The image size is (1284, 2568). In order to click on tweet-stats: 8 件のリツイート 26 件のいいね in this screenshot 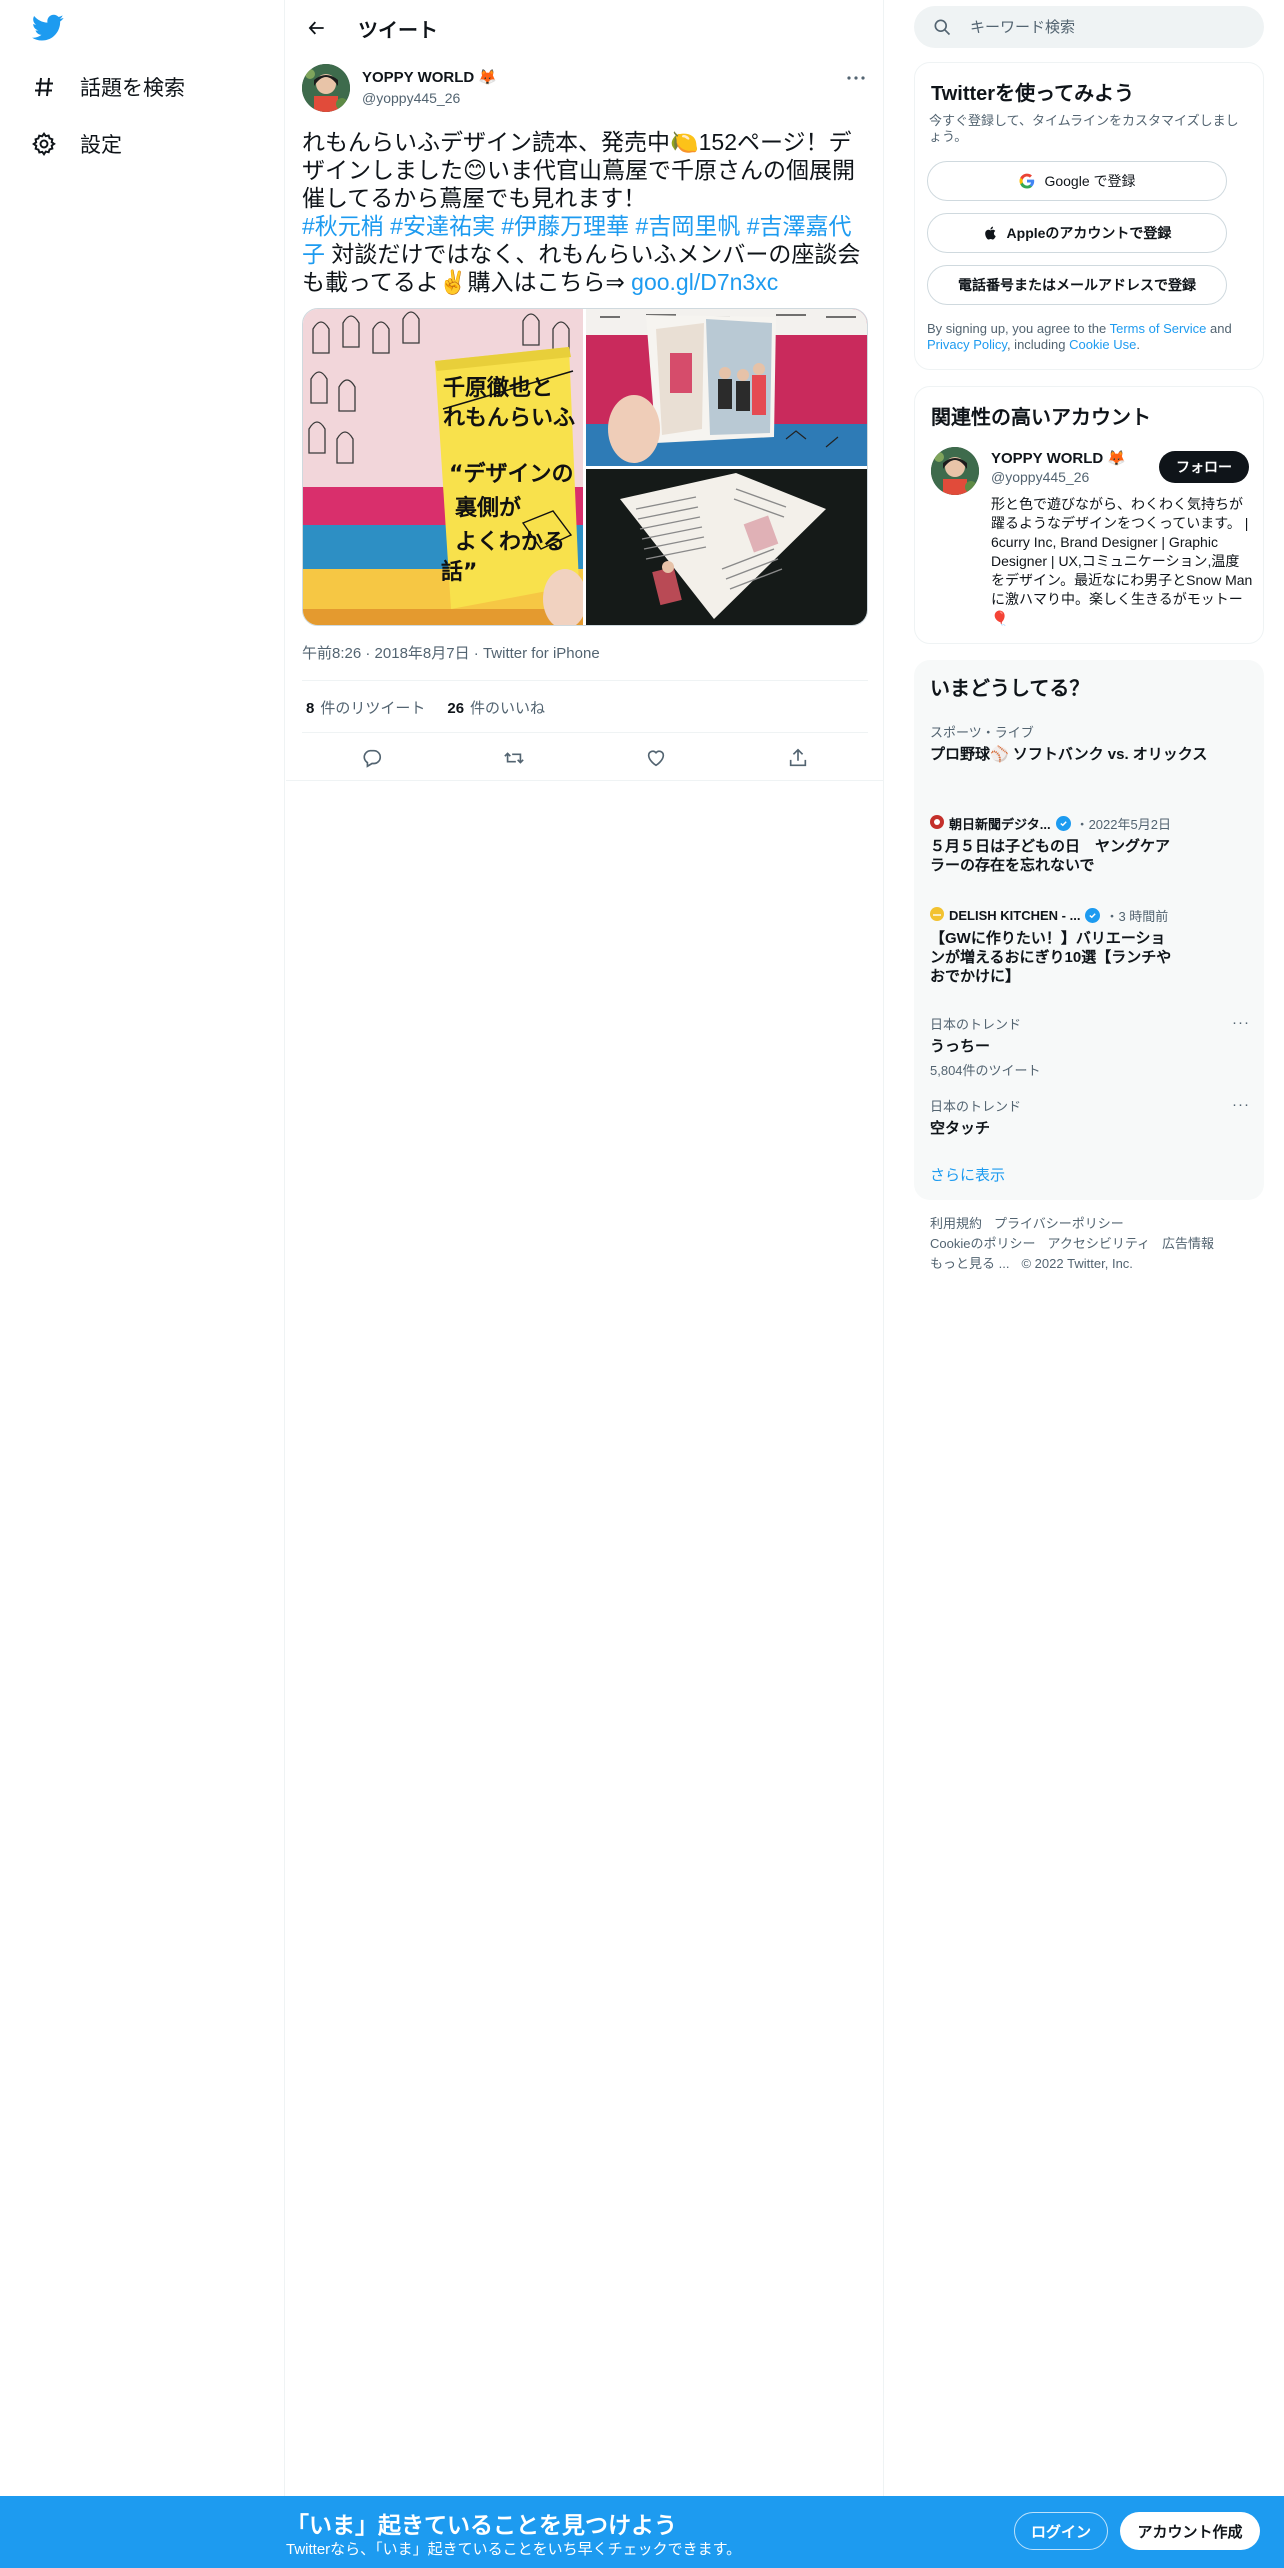, I will do `click(425, 707)`.